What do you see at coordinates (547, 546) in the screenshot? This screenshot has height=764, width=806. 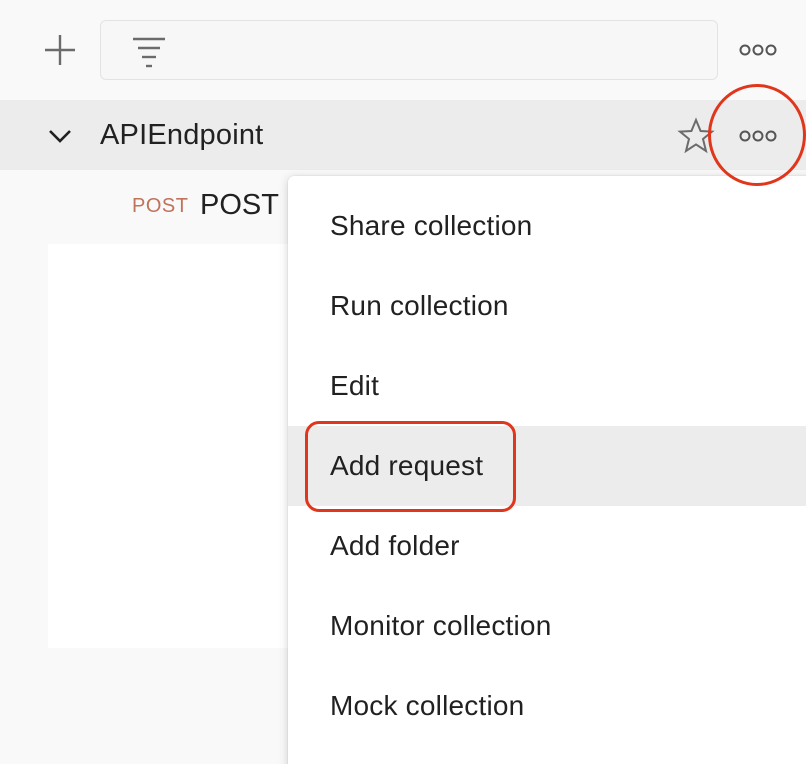 I see `menu-item-add-folder: Add folder` at bounding box center [547, 546].